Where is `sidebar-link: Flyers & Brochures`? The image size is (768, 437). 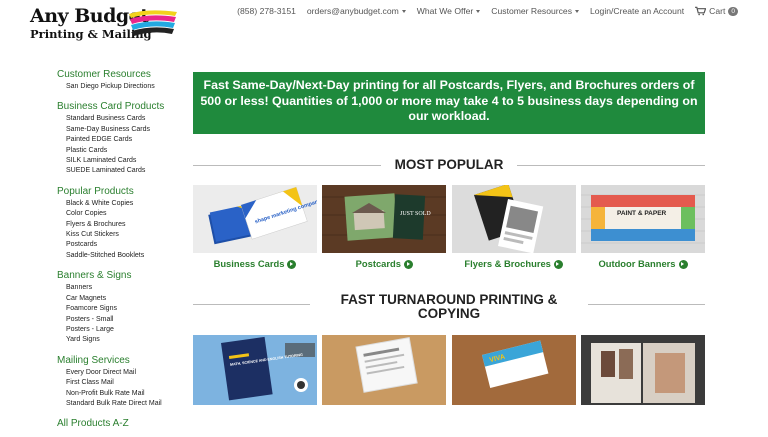 sidebar-link: Flyers & Brochures is located at coordinates (119, 225).